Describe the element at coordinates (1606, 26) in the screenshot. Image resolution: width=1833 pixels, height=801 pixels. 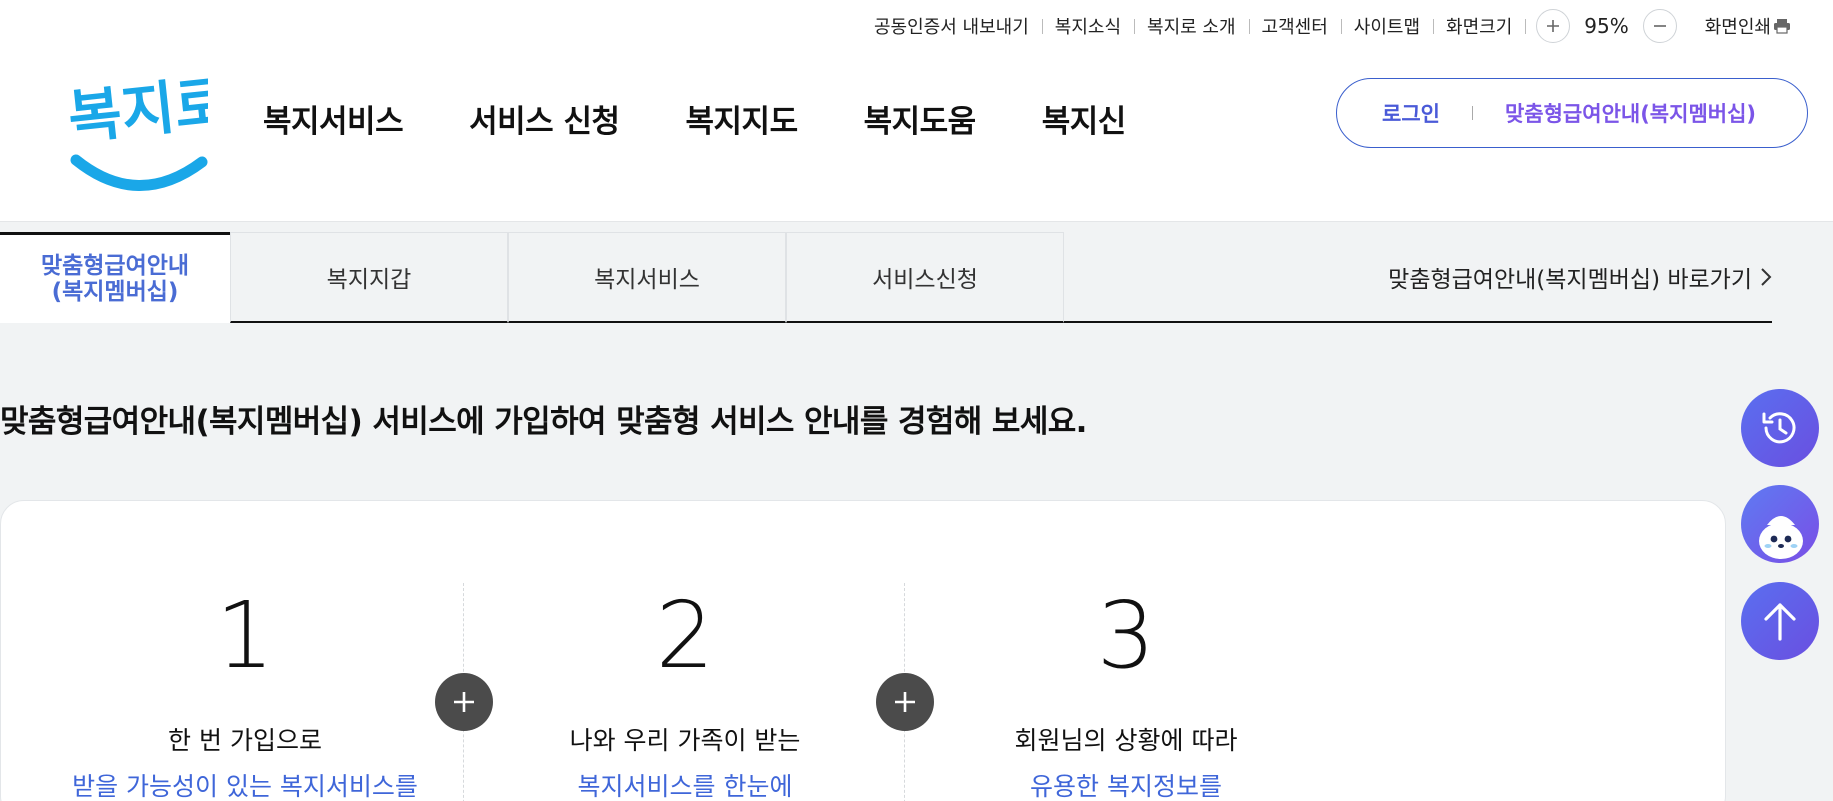
I see `zoom-value: 95%` at that location.